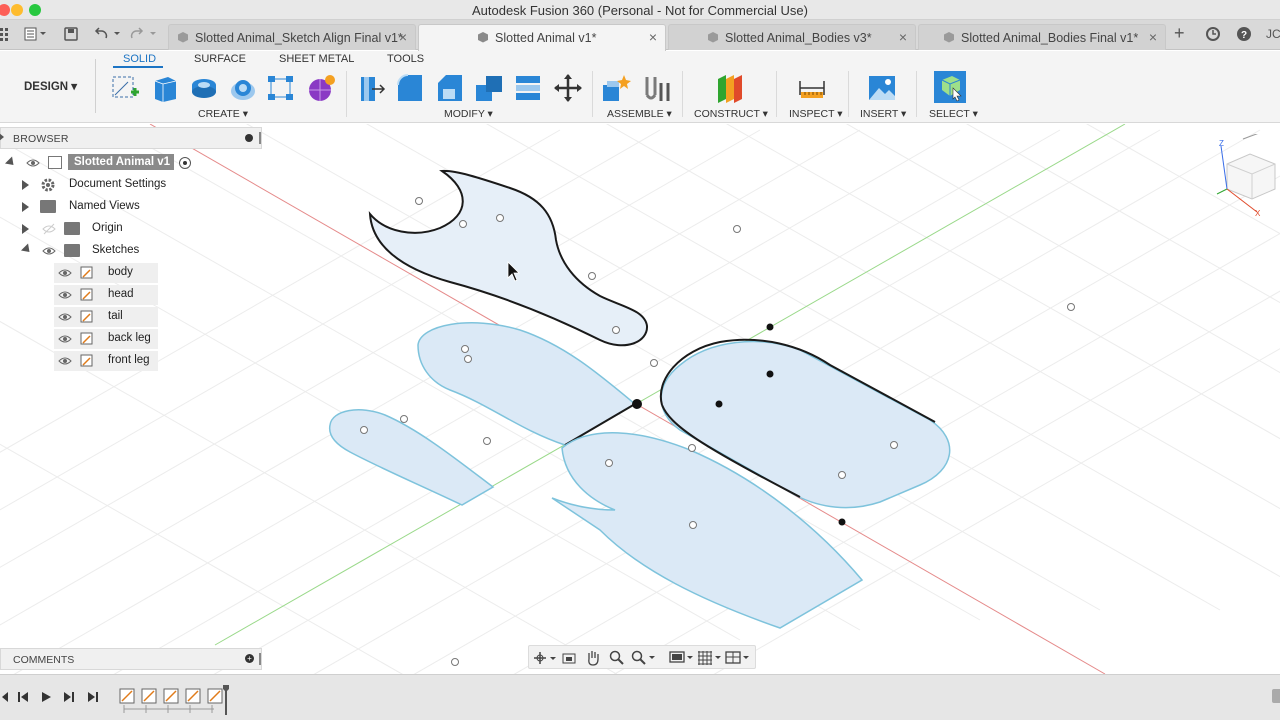 The height and width of the screenshot is (720, 1280). What do you see at coordinates (106, 317) in the screenshot?
I see `sketch-item-tail: tail` at bounding box center [106, 317].